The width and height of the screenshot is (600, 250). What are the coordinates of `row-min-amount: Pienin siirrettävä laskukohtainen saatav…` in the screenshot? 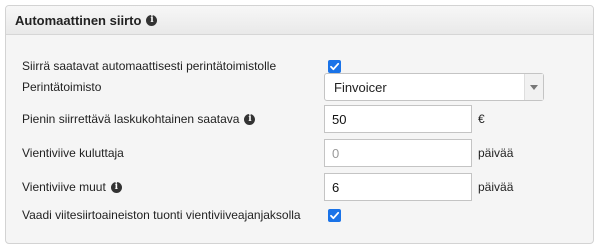 It's located at (307, 119).